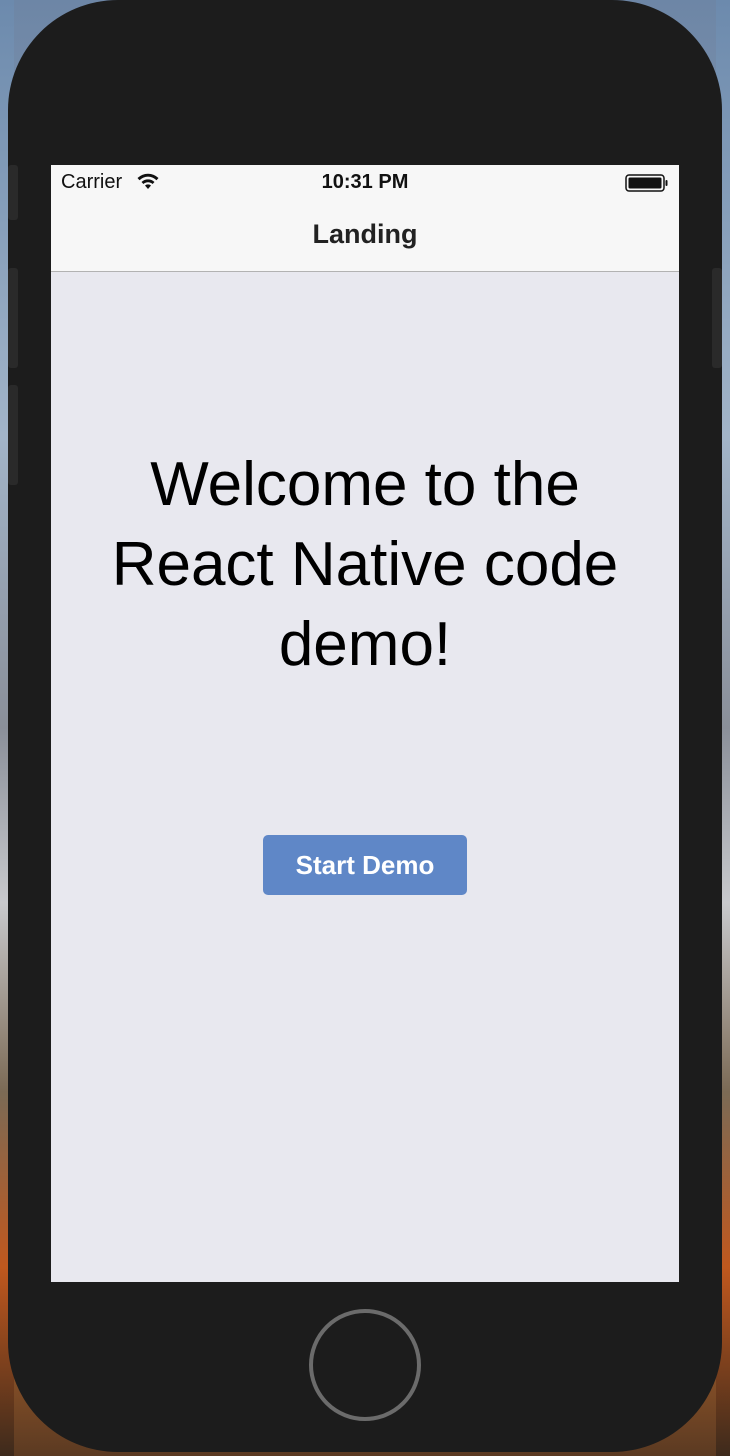  Describe the element at coordinates (365, 564) in the screenshot. I see `welcome-heading: Welcome to the React Native code demo!` at that location.